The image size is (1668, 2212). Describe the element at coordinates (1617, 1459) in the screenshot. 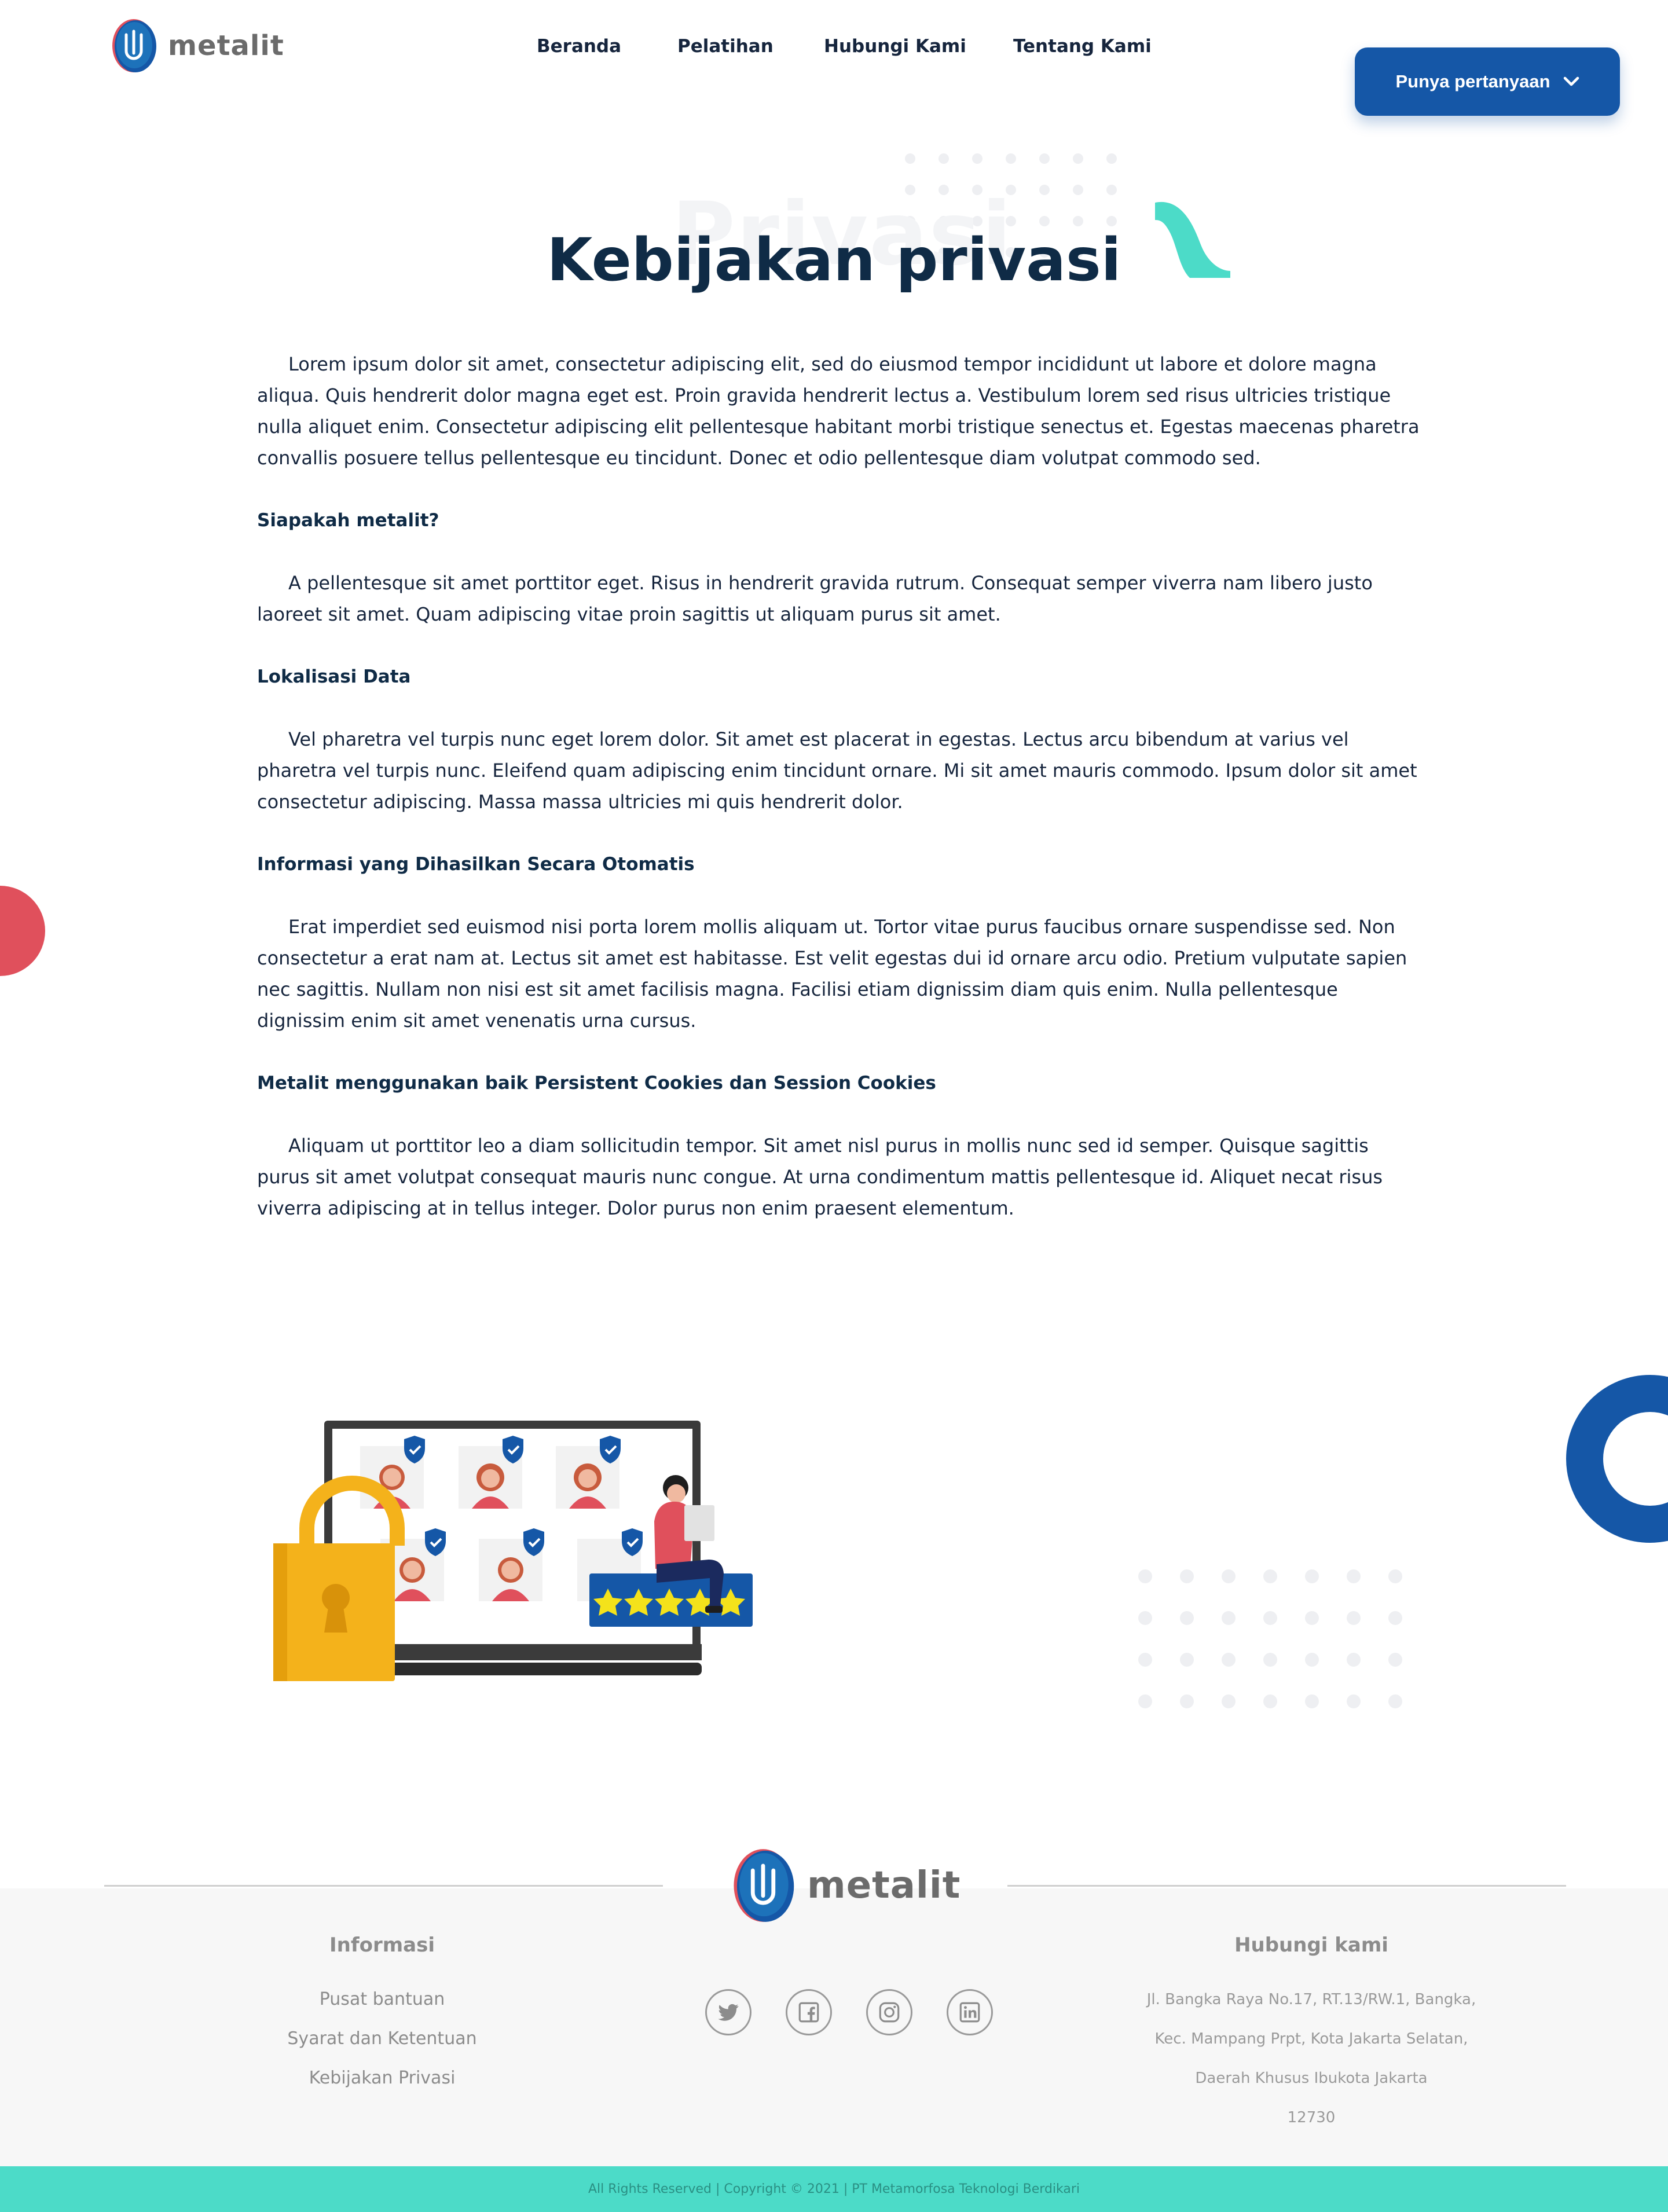

I see `blue-ring-decoration` at that location.